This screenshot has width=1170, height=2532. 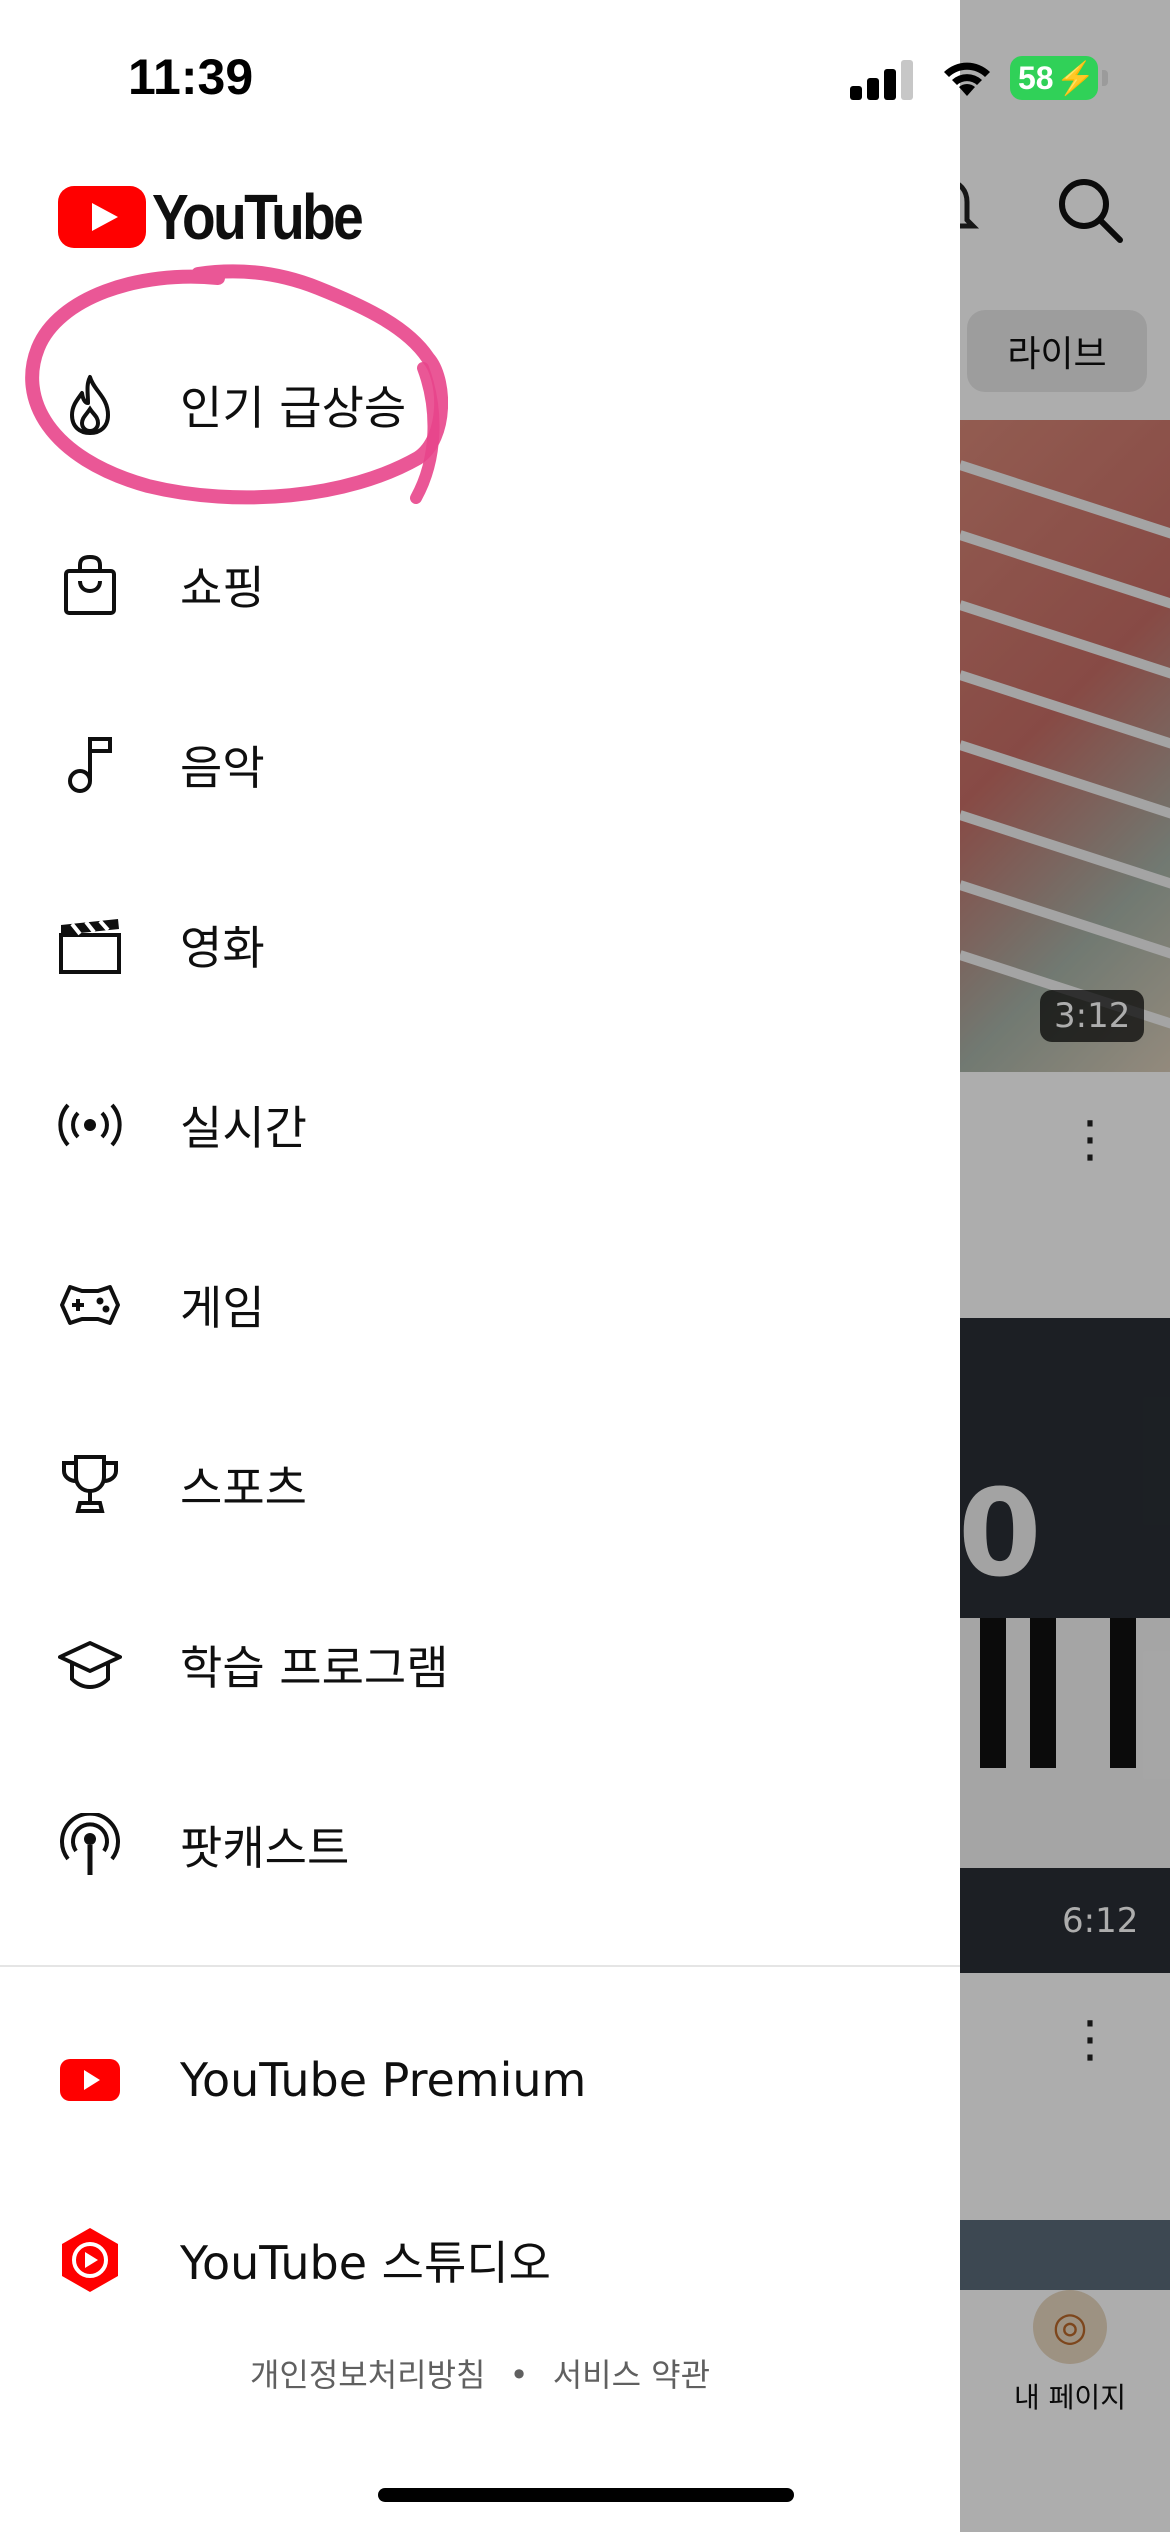 What do you see at coordinates (480, 1845) in the screenshot?
I see `menu-item-podcasts: 팟캐스트` at bounding box center [480, 1845].